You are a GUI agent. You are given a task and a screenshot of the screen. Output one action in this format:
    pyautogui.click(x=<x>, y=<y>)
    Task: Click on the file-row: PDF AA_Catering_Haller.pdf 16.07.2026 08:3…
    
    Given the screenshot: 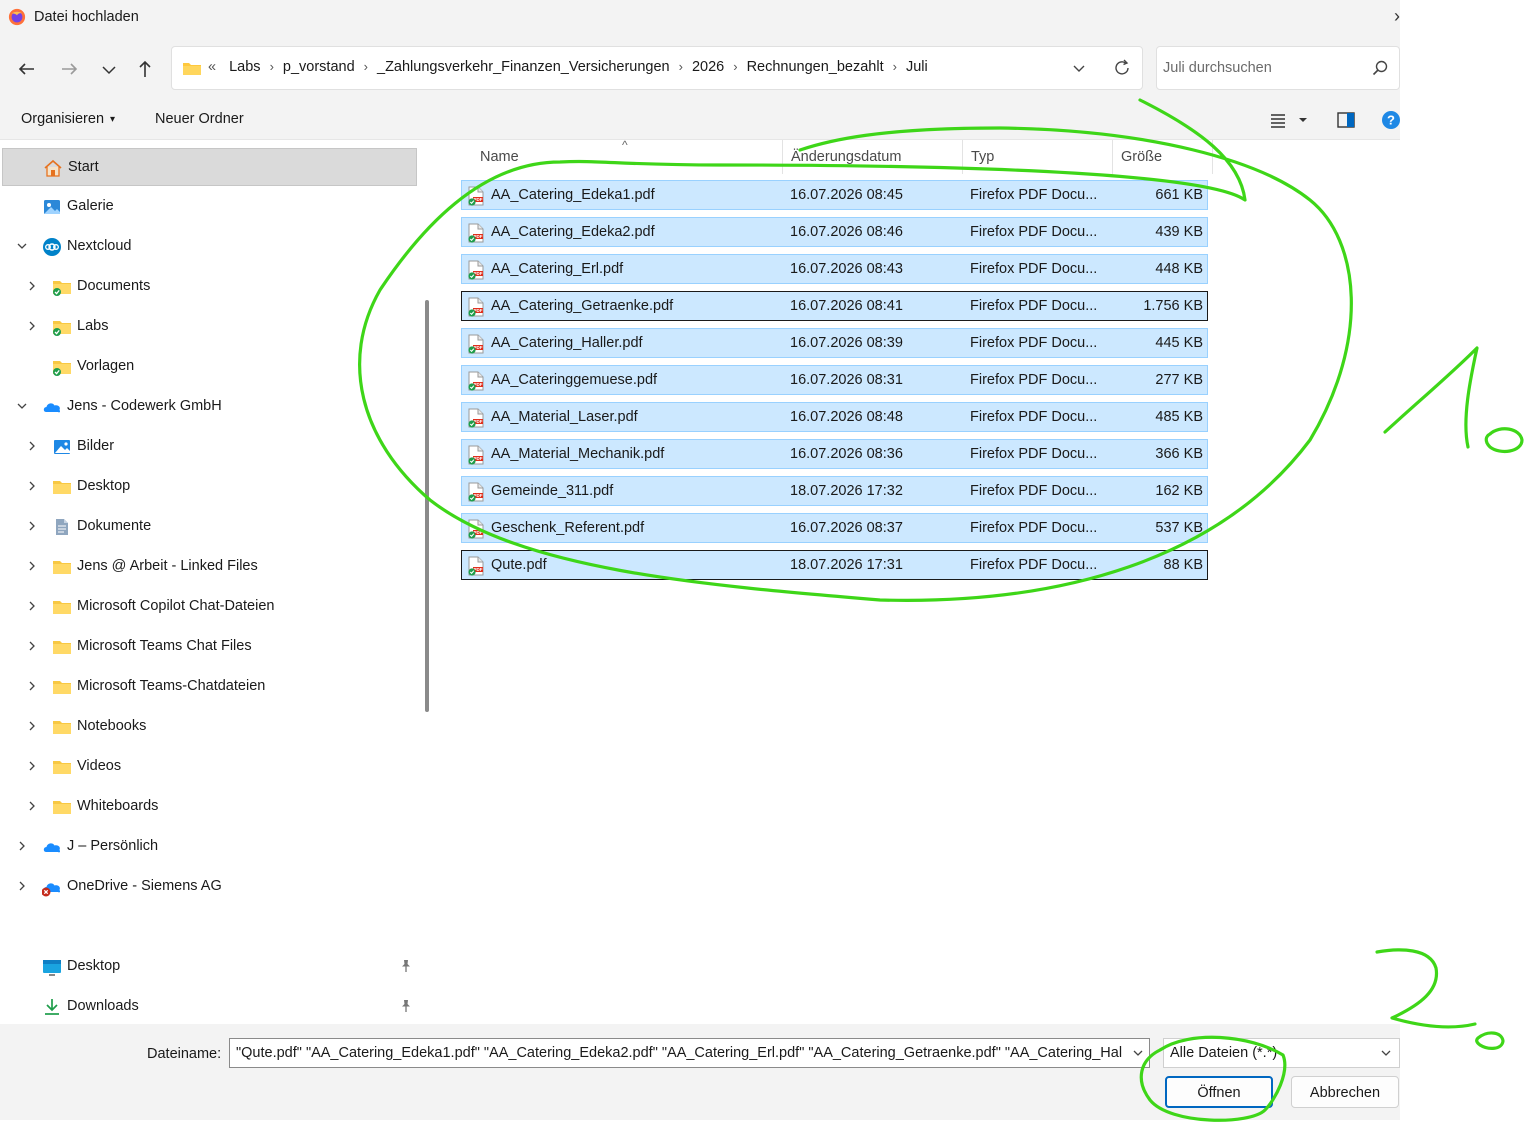 What is the action you would take?
    pyautogui.click(x=834, y=343)
    